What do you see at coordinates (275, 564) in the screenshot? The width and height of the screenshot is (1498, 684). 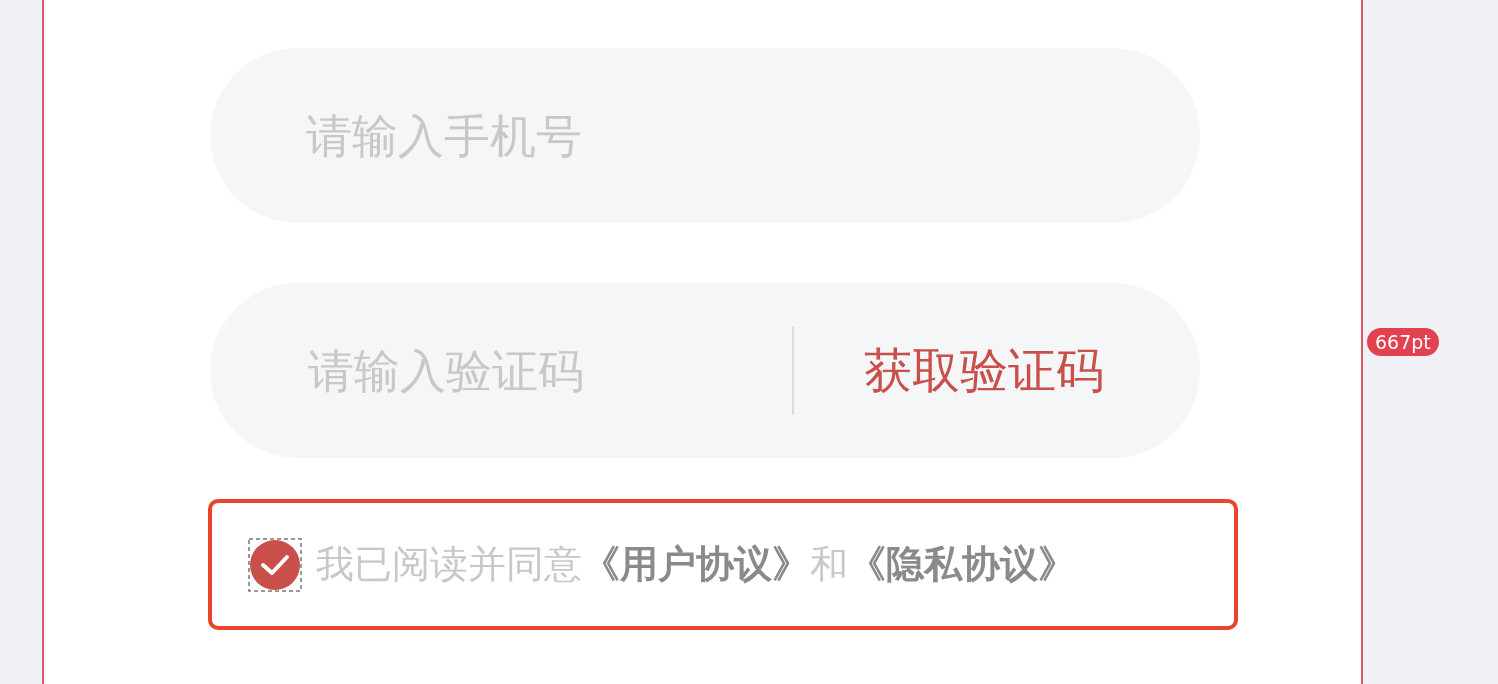 I see `checkbox` at bounding box center [275, 564].